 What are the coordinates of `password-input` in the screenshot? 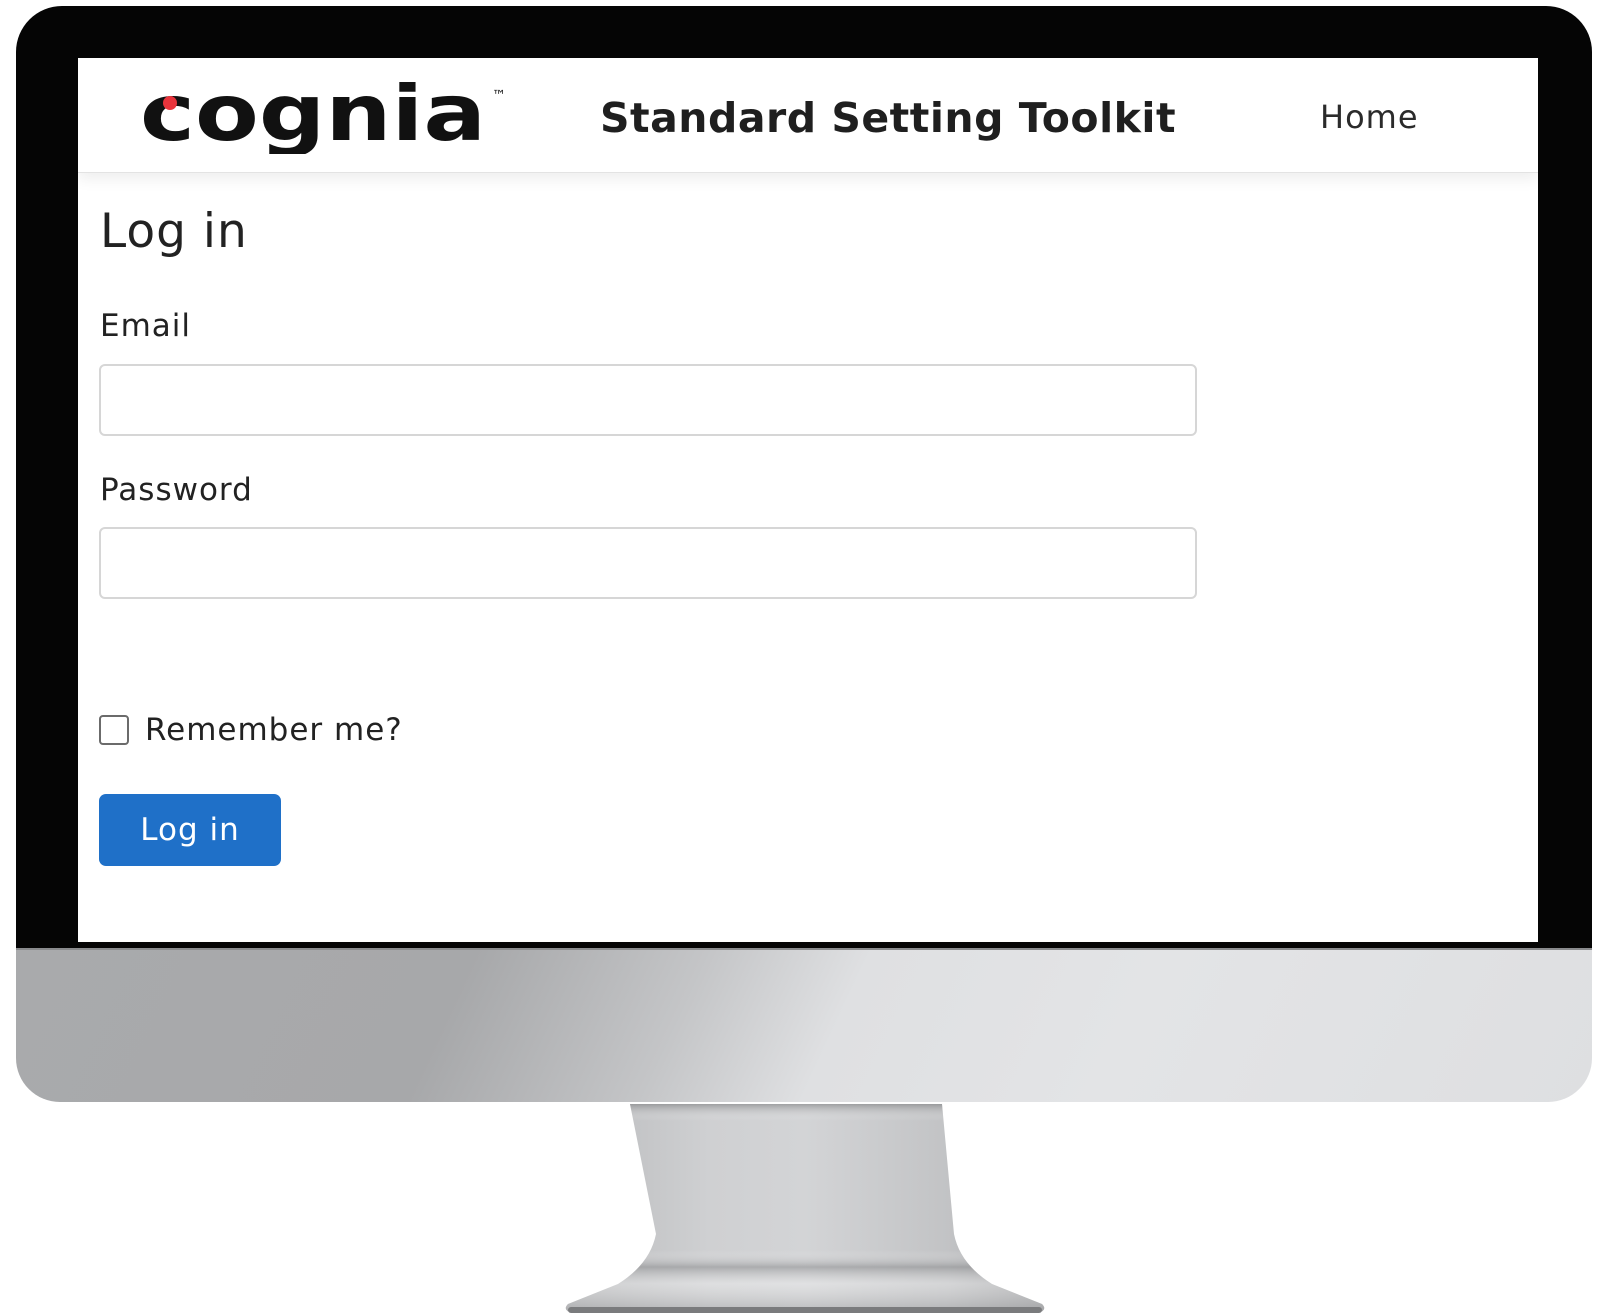 It's located at (648, 563).